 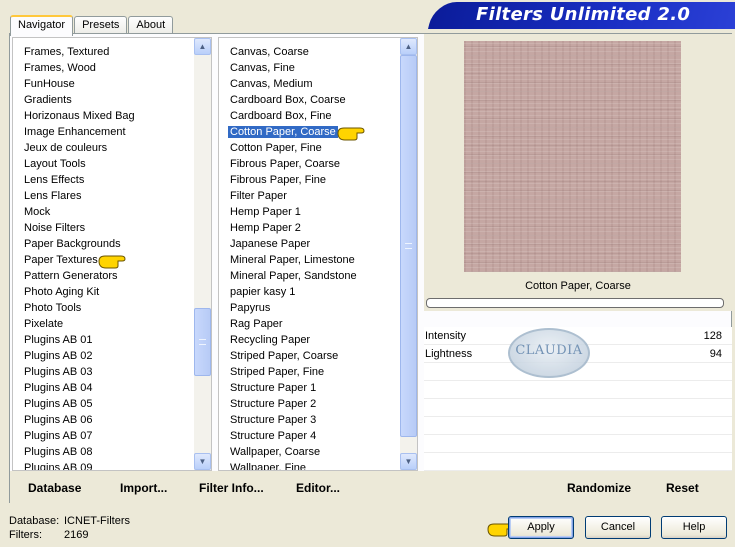 I want to click on category-item-label: Photo Tools, so click(x=53, y=308).